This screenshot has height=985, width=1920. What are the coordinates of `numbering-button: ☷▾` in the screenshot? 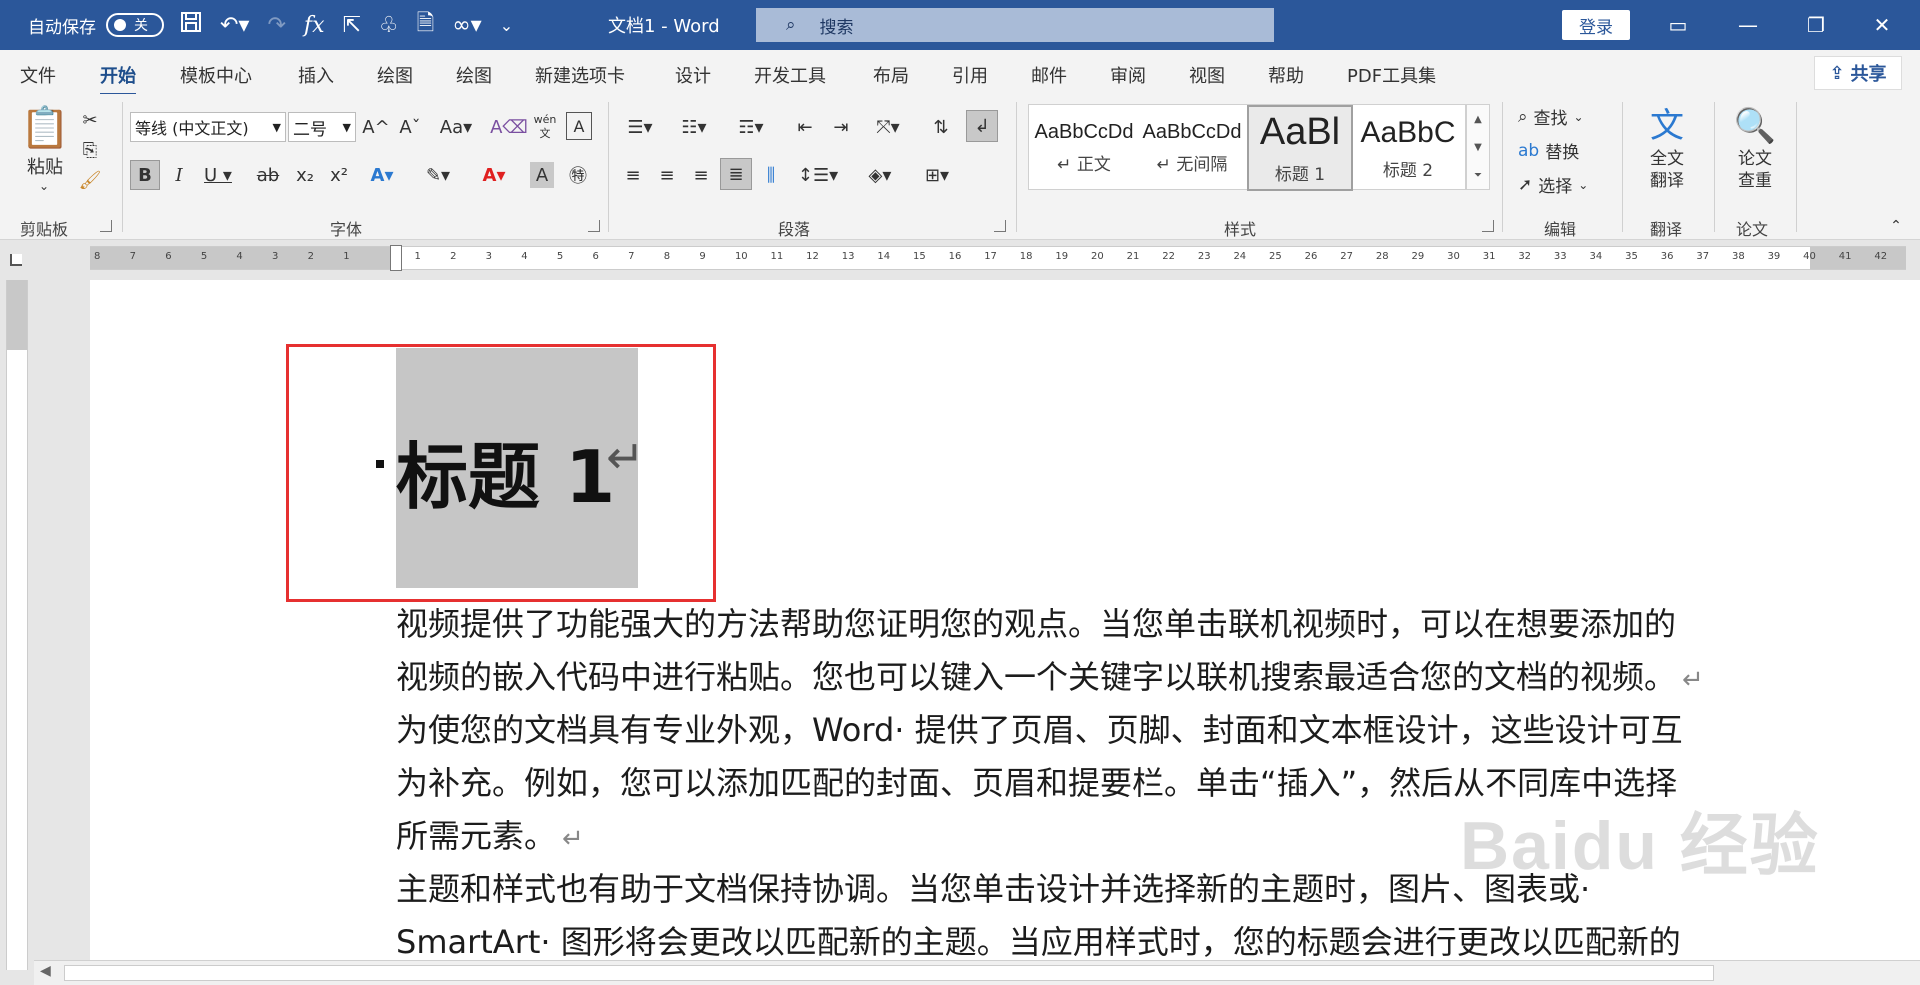 It's located at (694, 127).